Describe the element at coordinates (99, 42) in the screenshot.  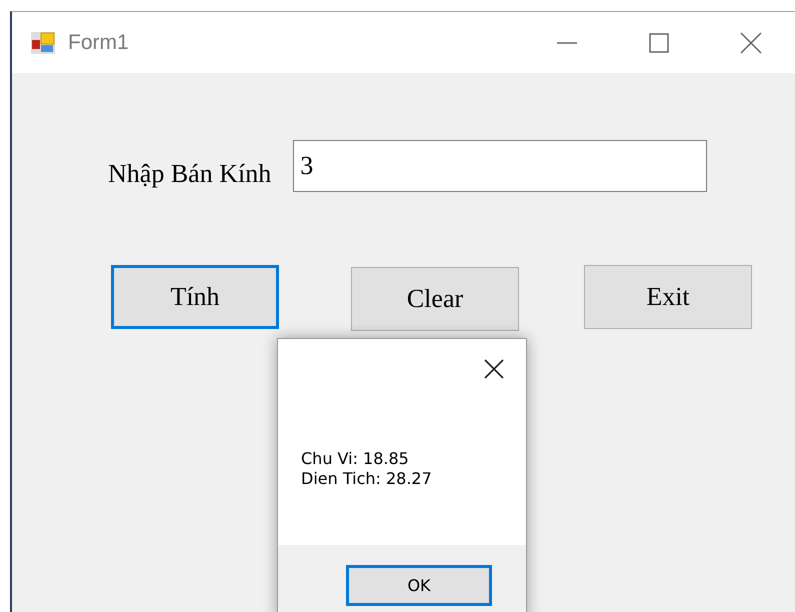
I see `window-title: Form1` at that location.